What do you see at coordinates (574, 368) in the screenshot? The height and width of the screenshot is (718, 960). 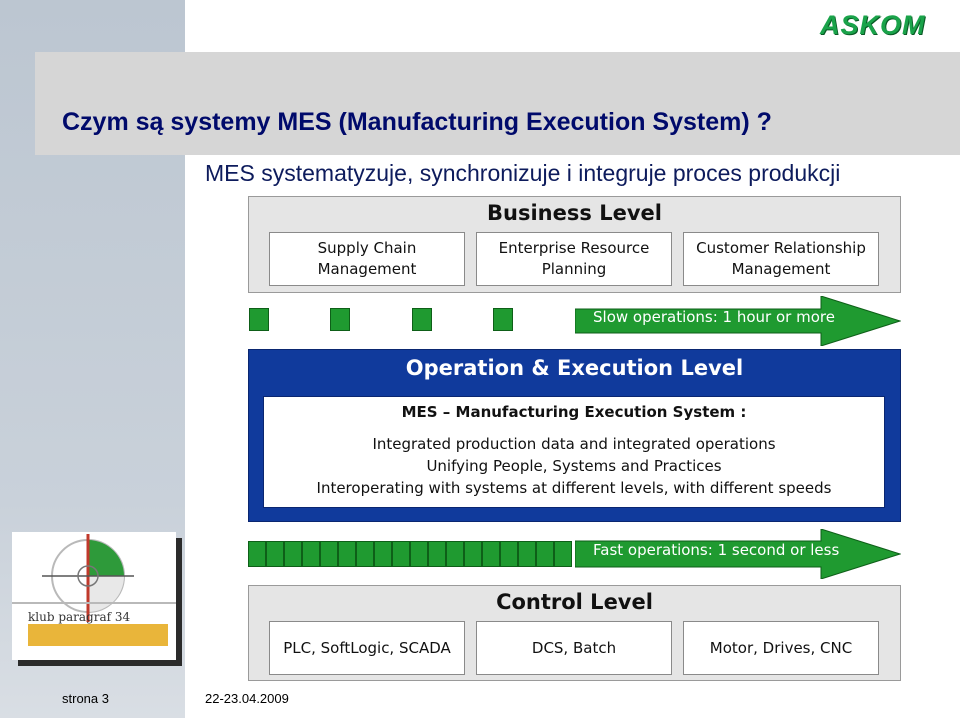 I see `operation-level-title: Operation & Execution Level` at bounding box center [574, 368].